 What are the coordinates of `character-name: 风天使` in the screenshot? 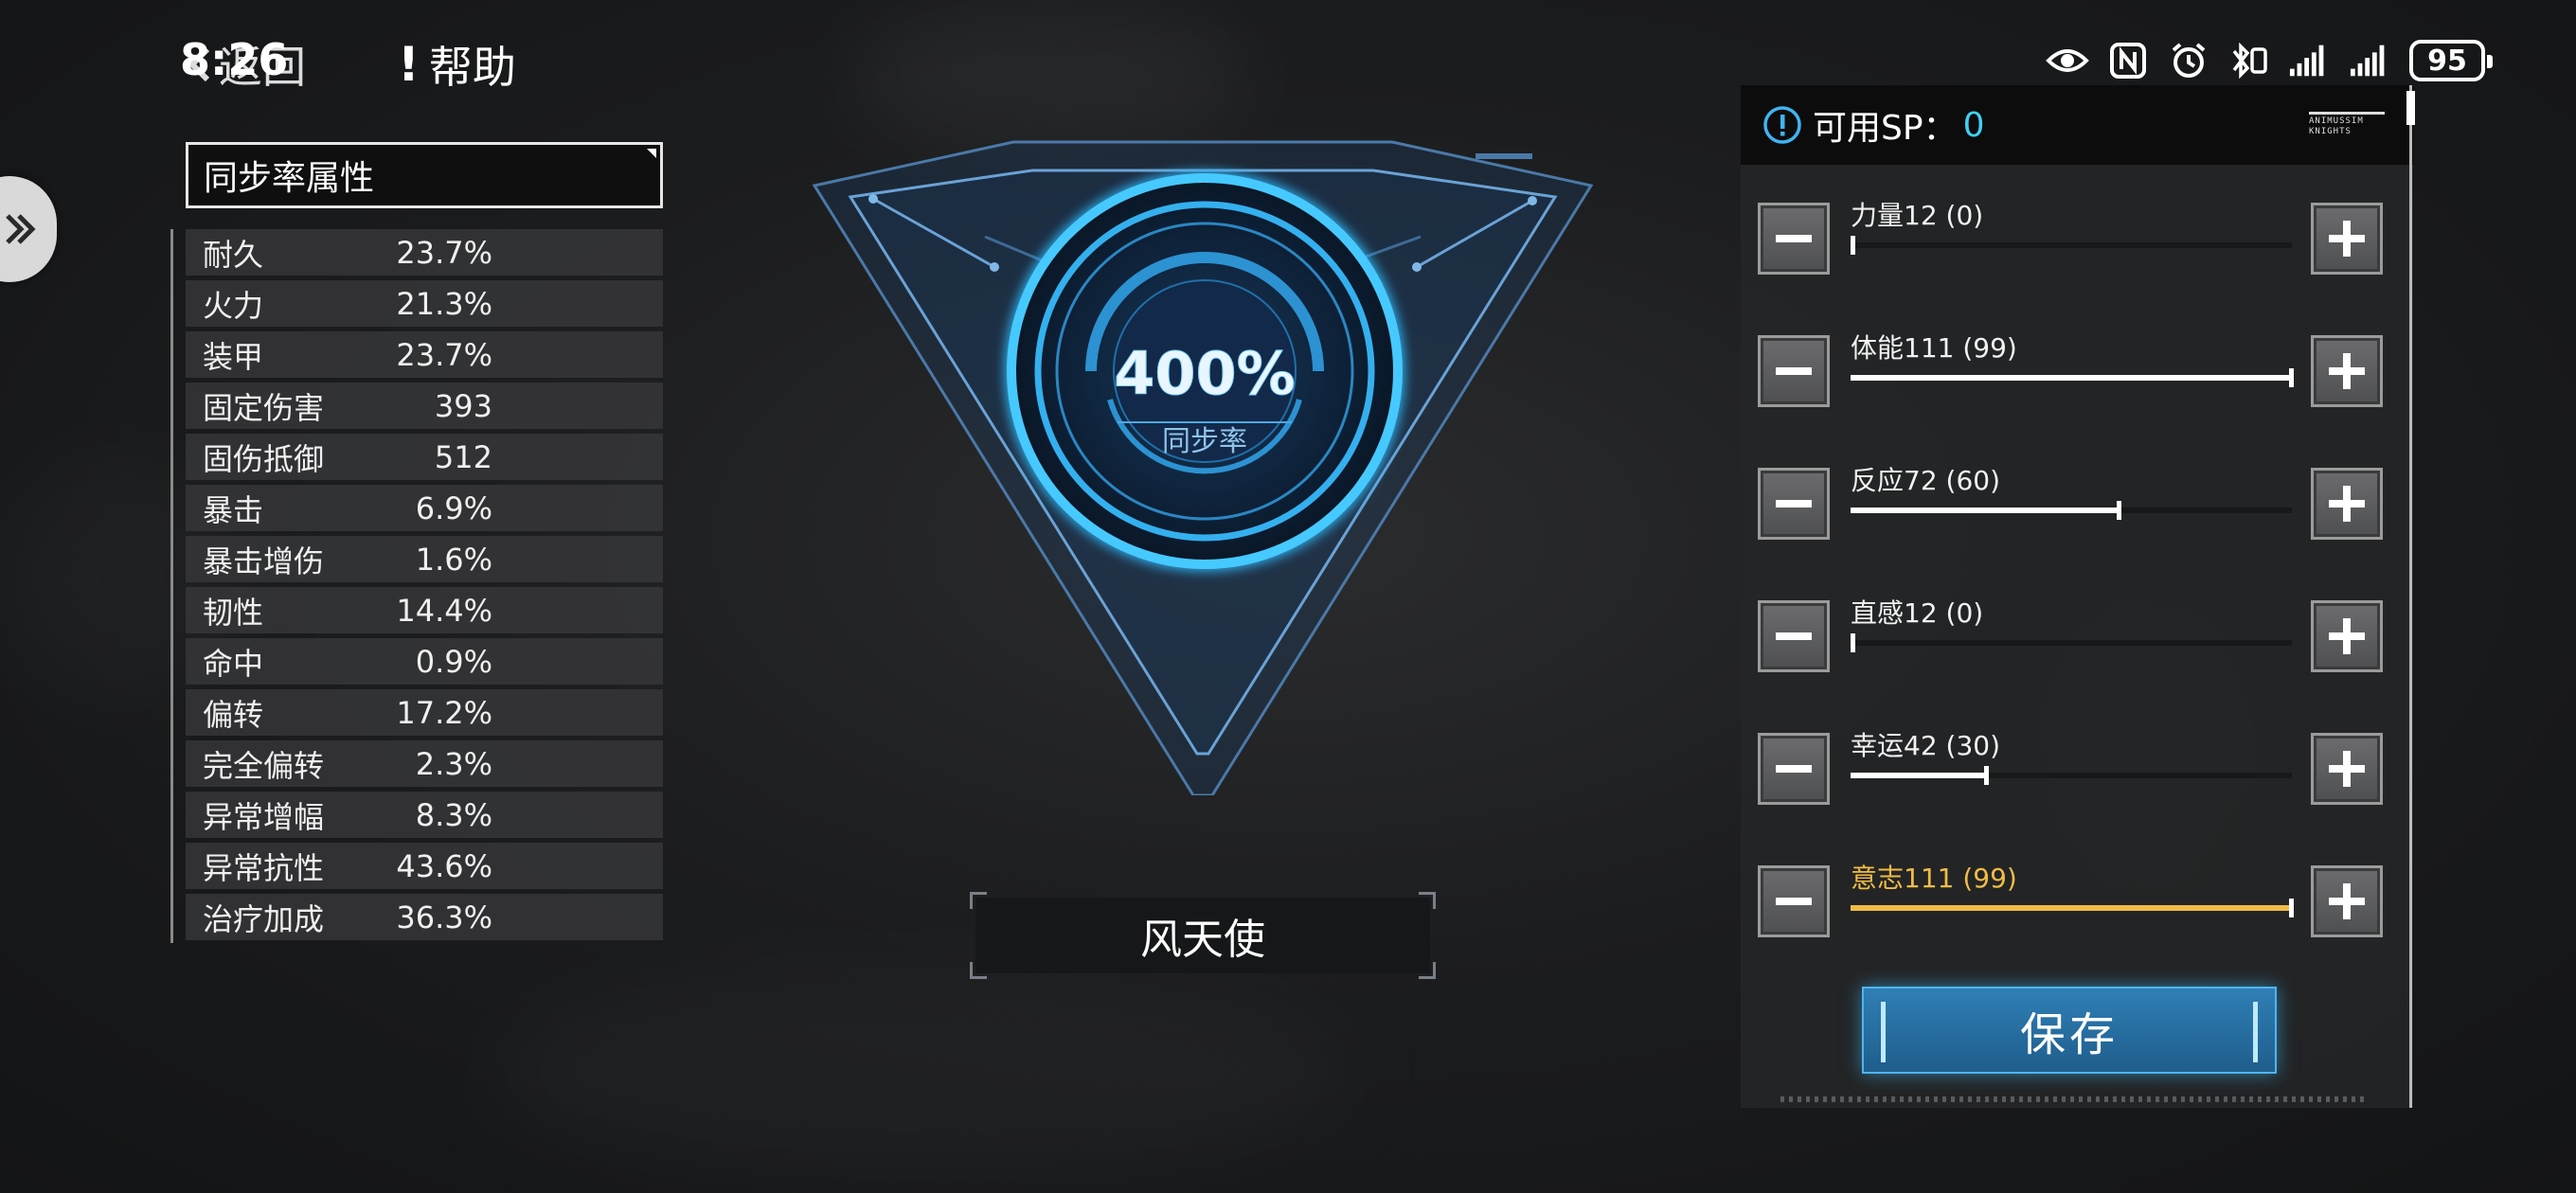 It's located at (1202, 940).